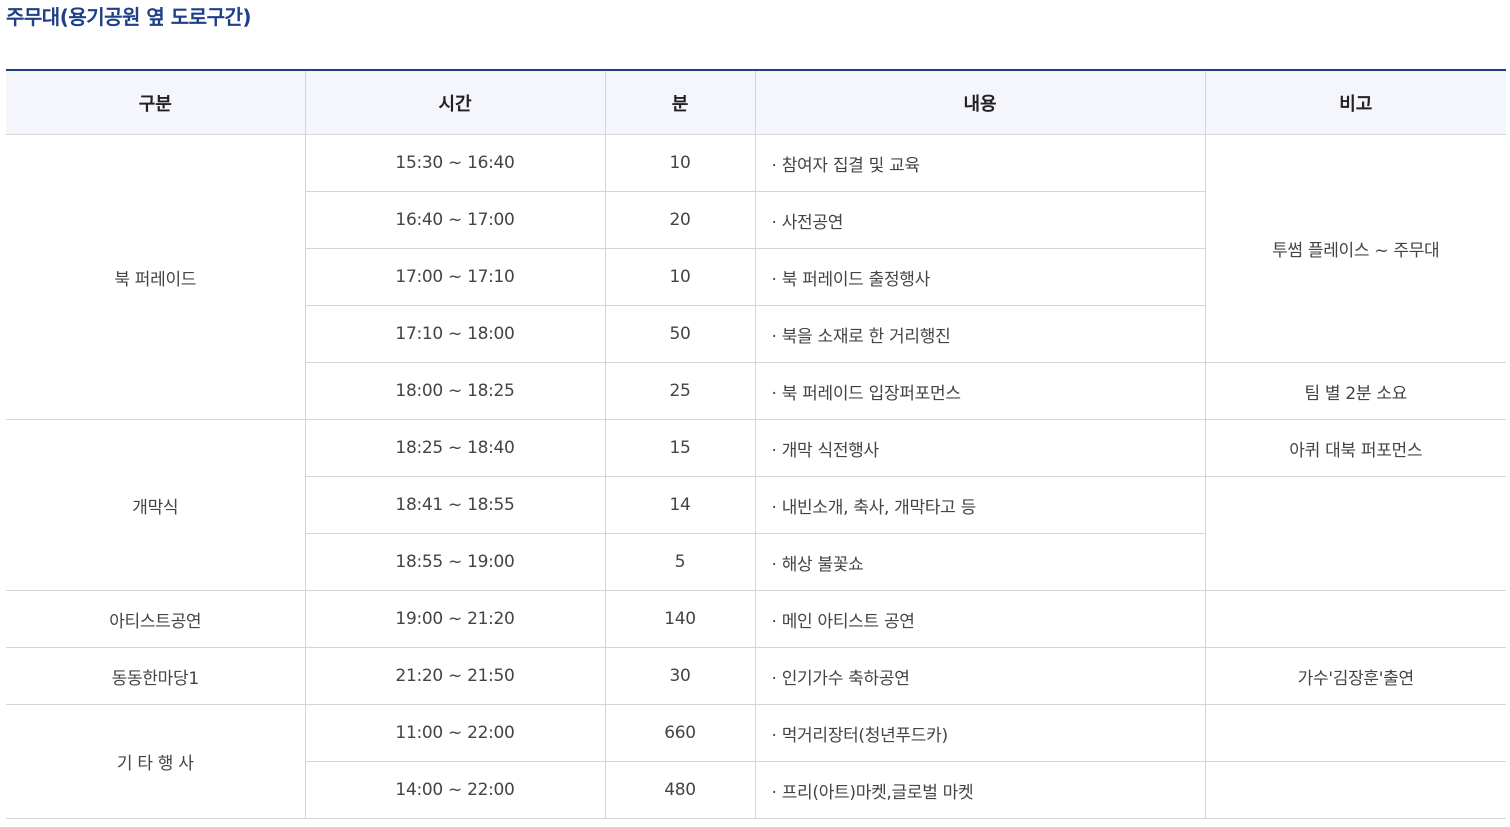  What do you see at coordinates (156, 761) in the screenshot?
I see `category-cell: 기 타 행 사` at bounding box center [156, 761].